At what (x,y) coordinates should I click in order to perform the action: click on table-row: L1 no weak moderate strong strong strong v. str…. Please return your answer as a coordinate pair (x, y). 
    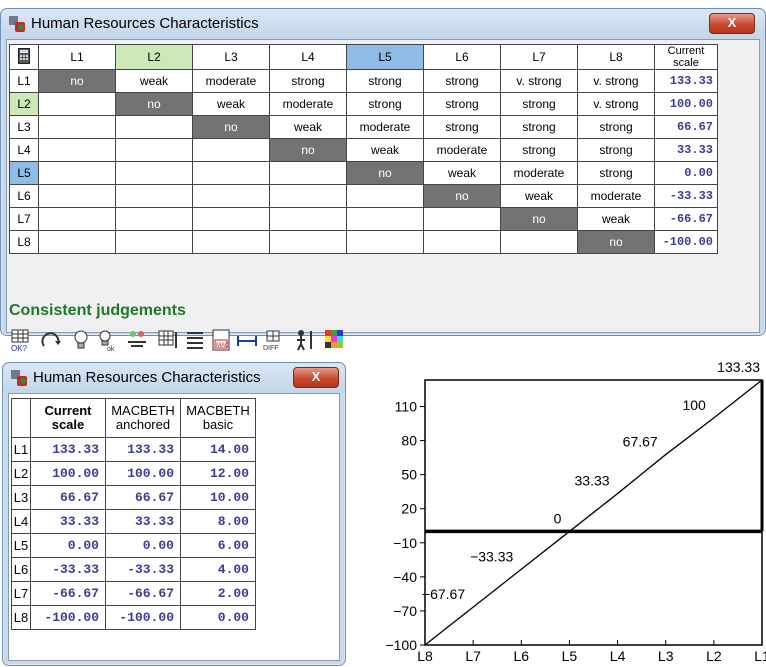
    Looking at the image, I should click on (363, 81).